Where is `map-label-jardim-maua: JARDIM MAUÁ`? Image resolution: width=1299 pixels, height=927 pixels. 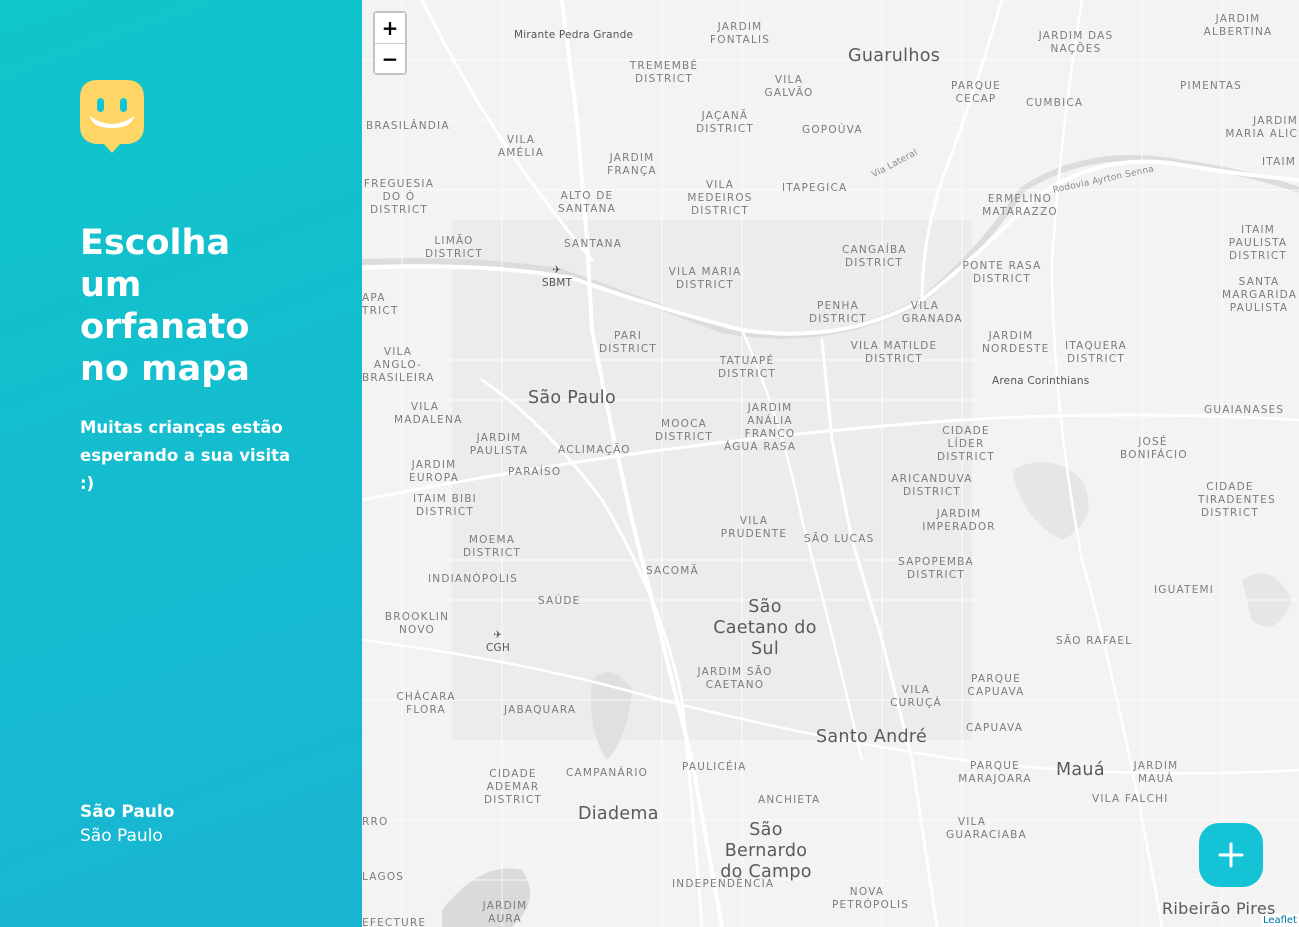
map-label-jardim-maua: JARDIM MAUÁ is located at coordinates (1156, 772).